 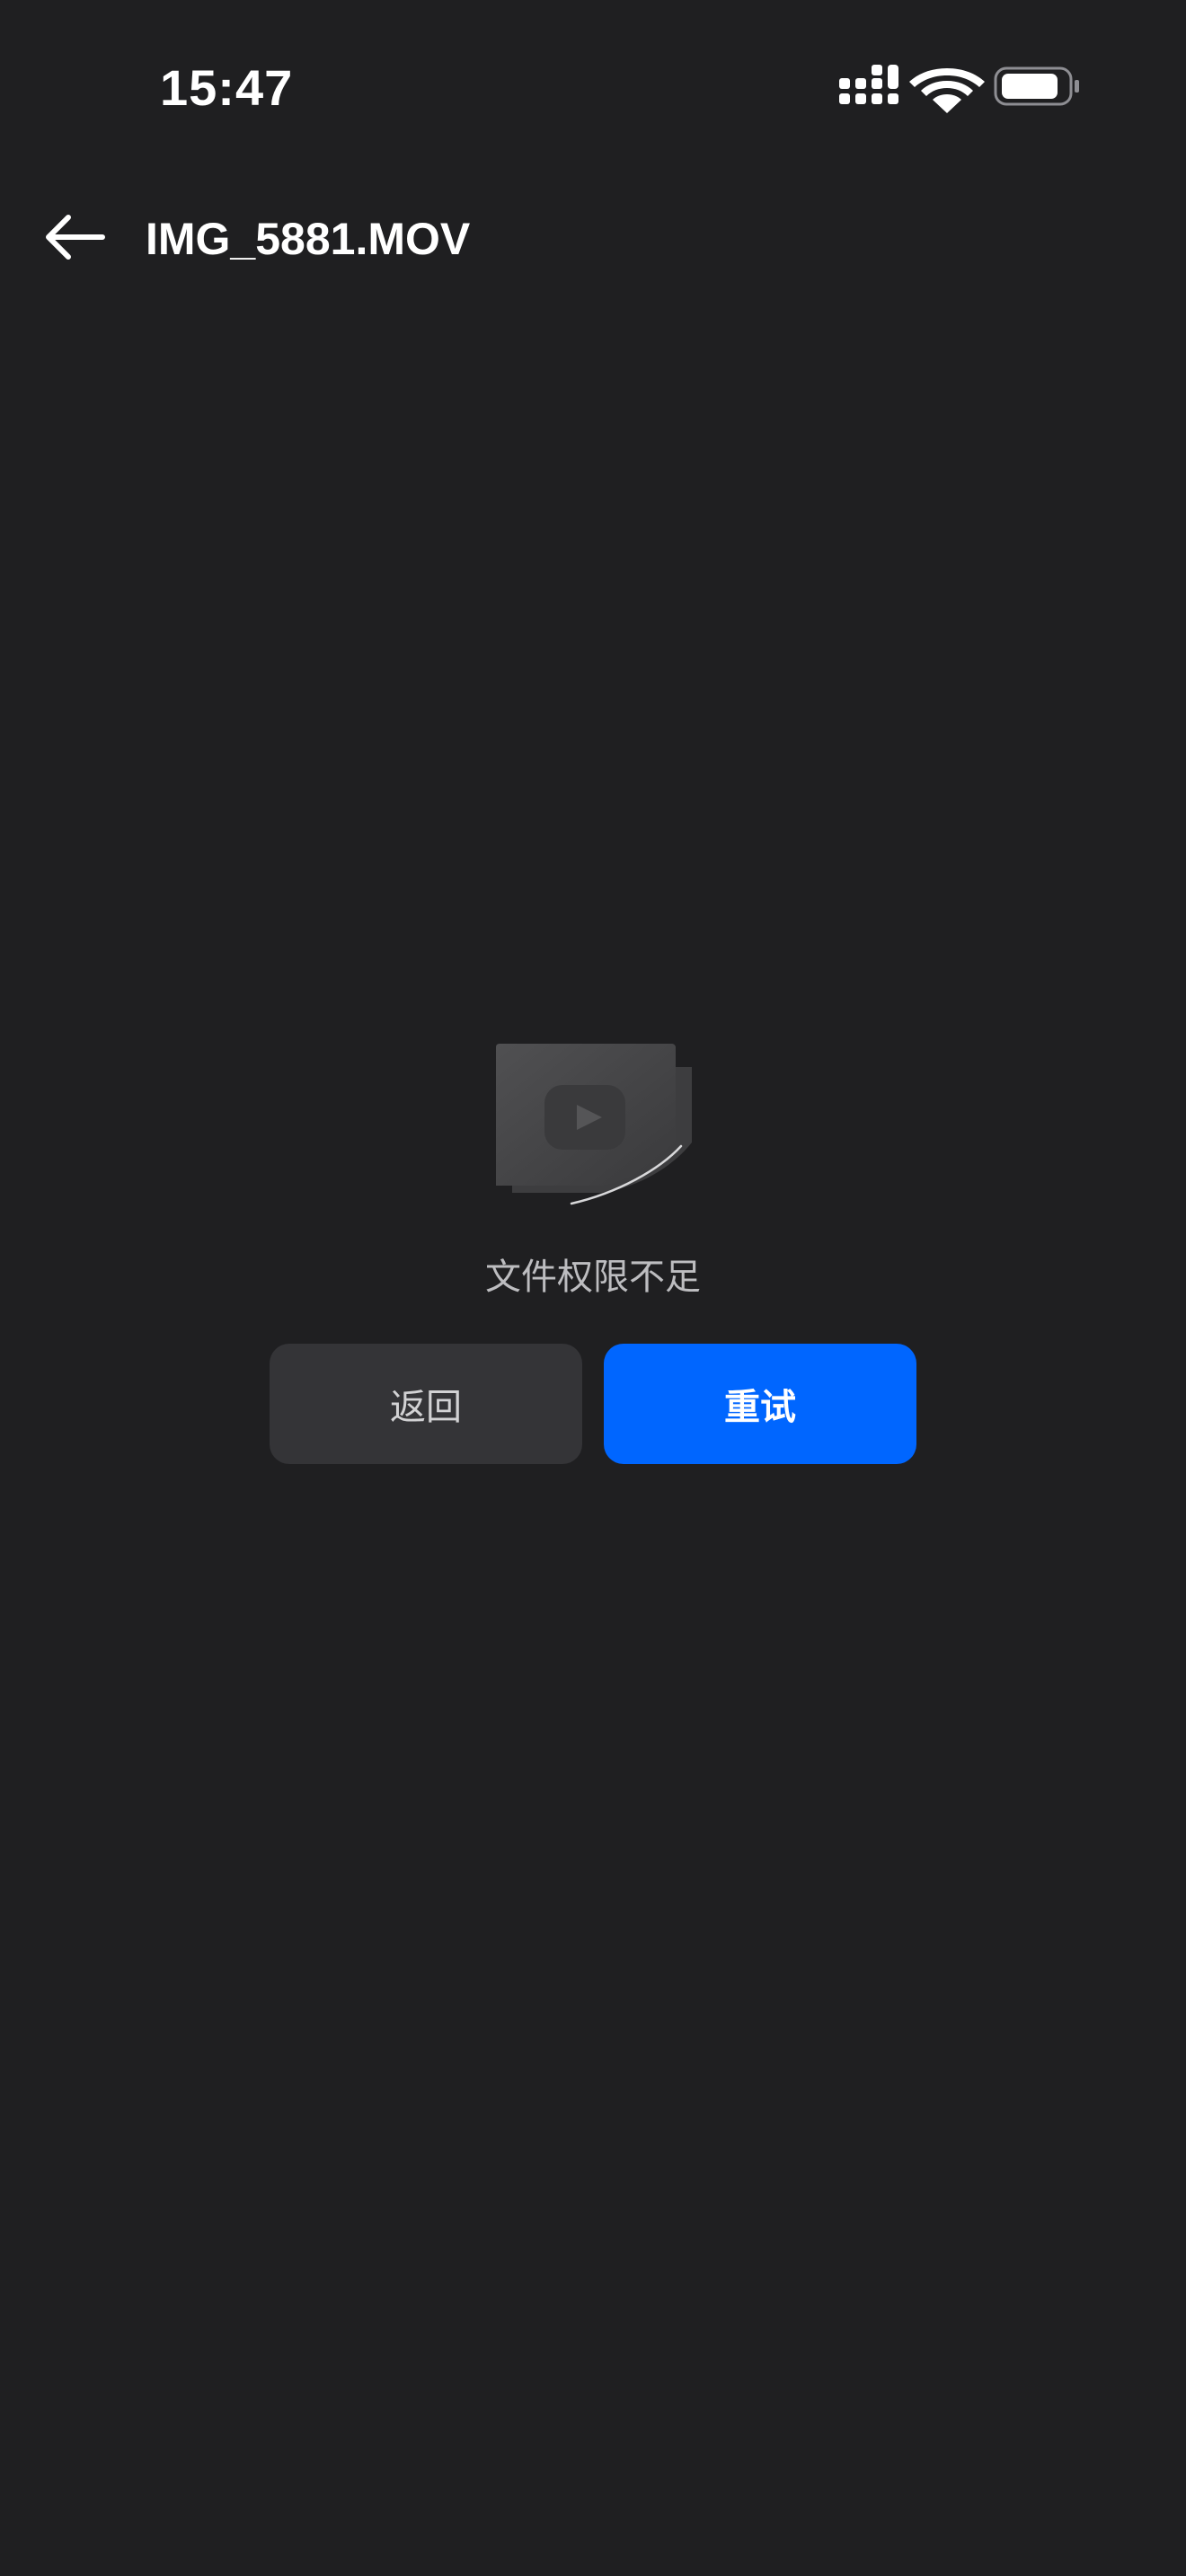 What do you see at coordinates (760, 1404) in the screenshot?
I see `retry-button: 重试` at bounding box center [760, 1404].